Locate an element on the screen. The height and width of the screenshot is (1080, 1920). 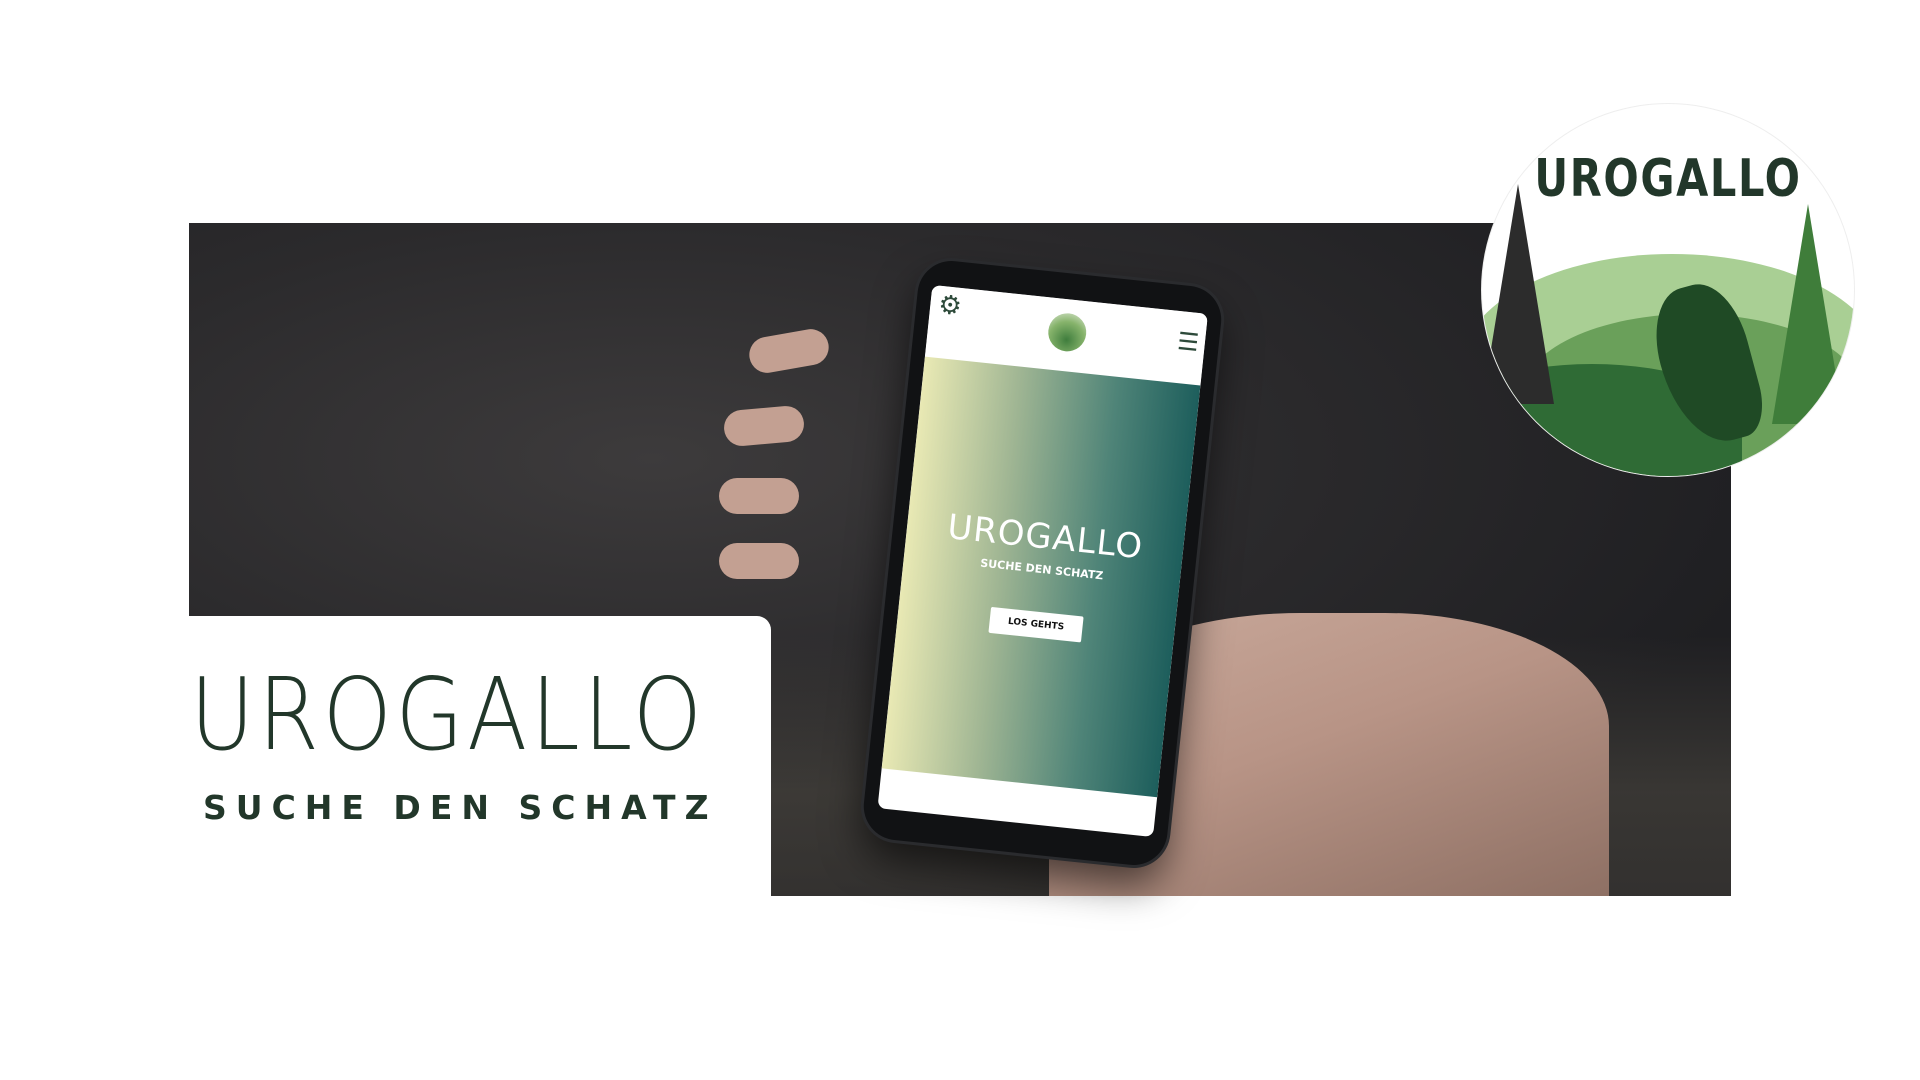
urogallo-logo-badge: UROGALLO is located at coordinates (1668, 290).